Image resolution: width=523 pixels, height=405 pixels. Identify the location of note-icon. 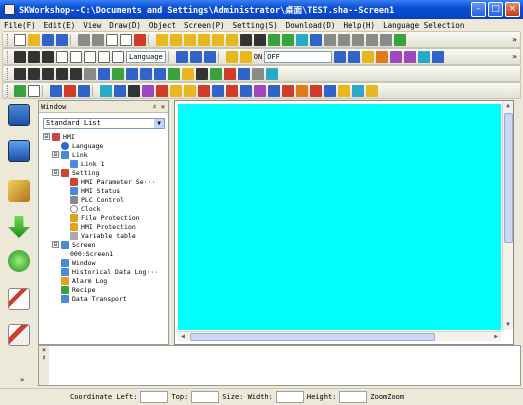
(372, 90).